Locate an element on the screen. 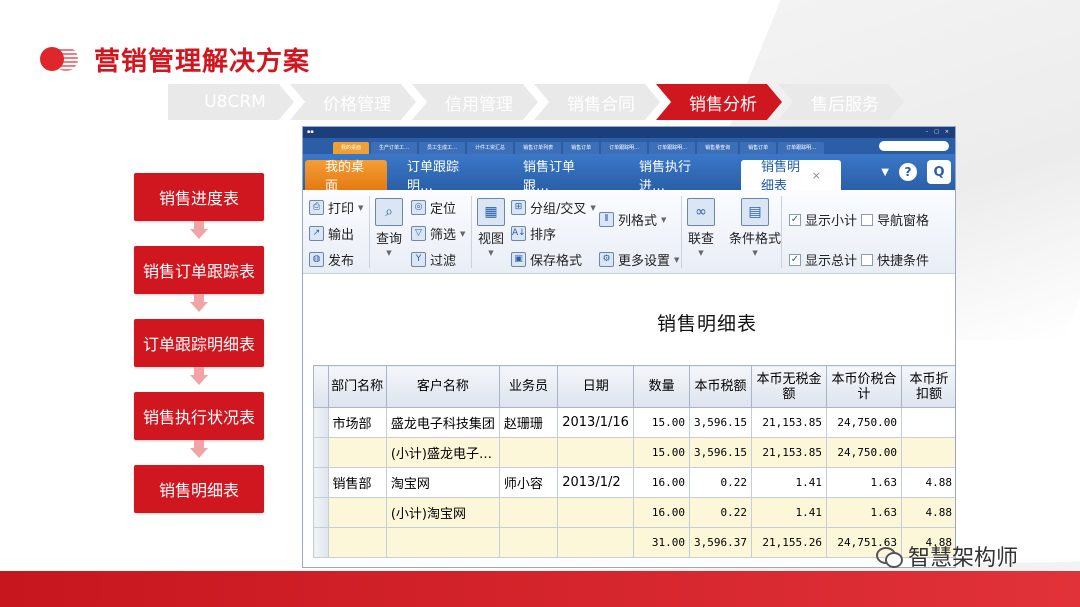 The width and height of the screenshot is (1080, 607). tab-sales-detail: 销售明细表 × is located at coordinates (791, 177).